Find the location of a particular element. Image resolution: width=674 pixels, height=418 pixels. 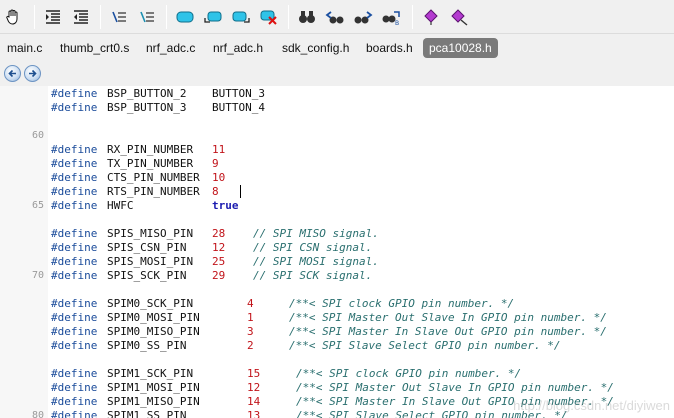

tab-thumb-crt0-s: thumb_crt0.s is located at coordinates (94, 48).